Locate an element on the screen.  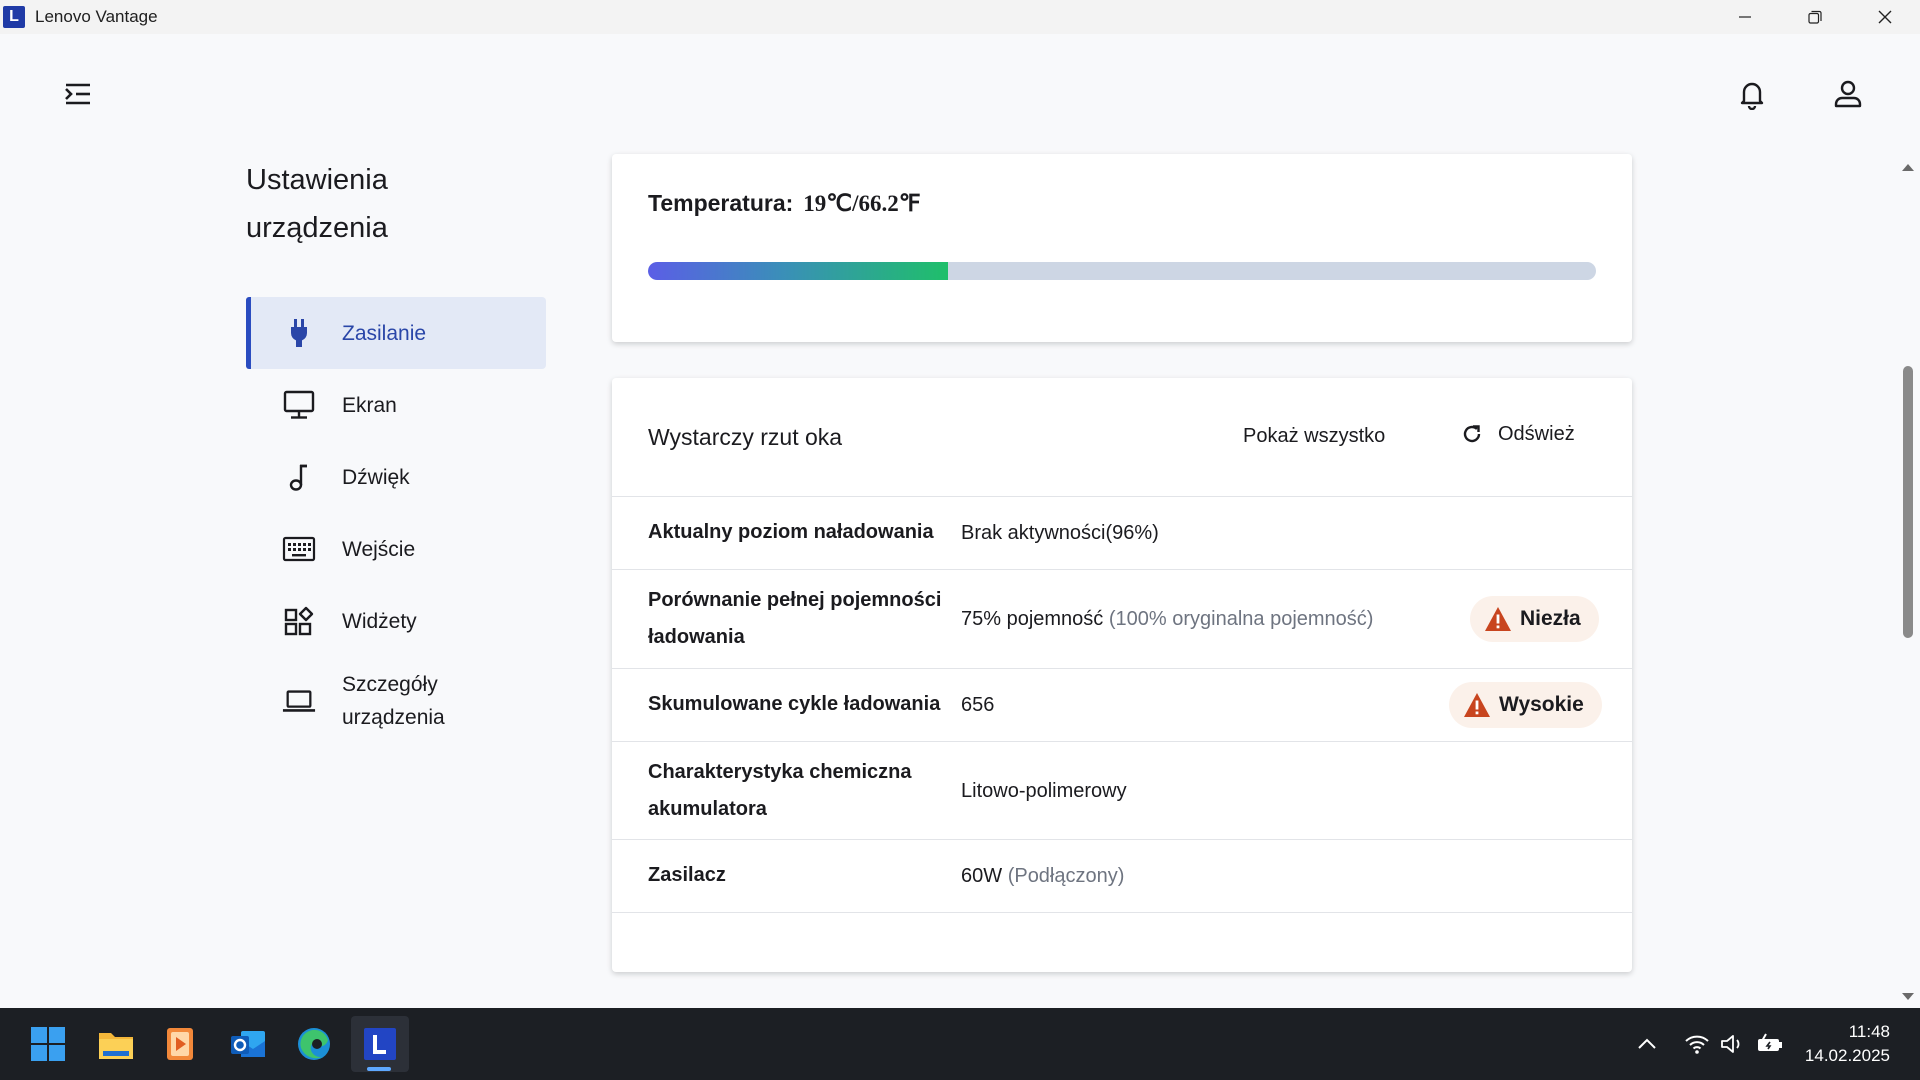
active-app-indicator is located at coordinates (379, 1069).